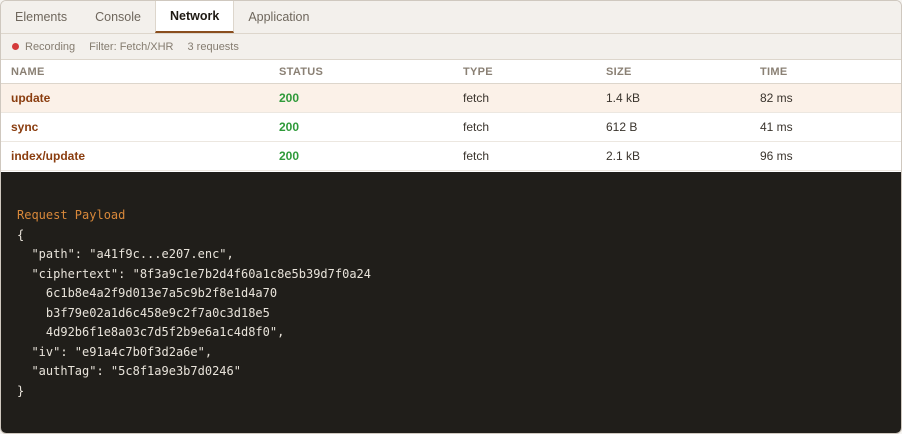  I want to click on tab-console: Console, so click(118, 17).